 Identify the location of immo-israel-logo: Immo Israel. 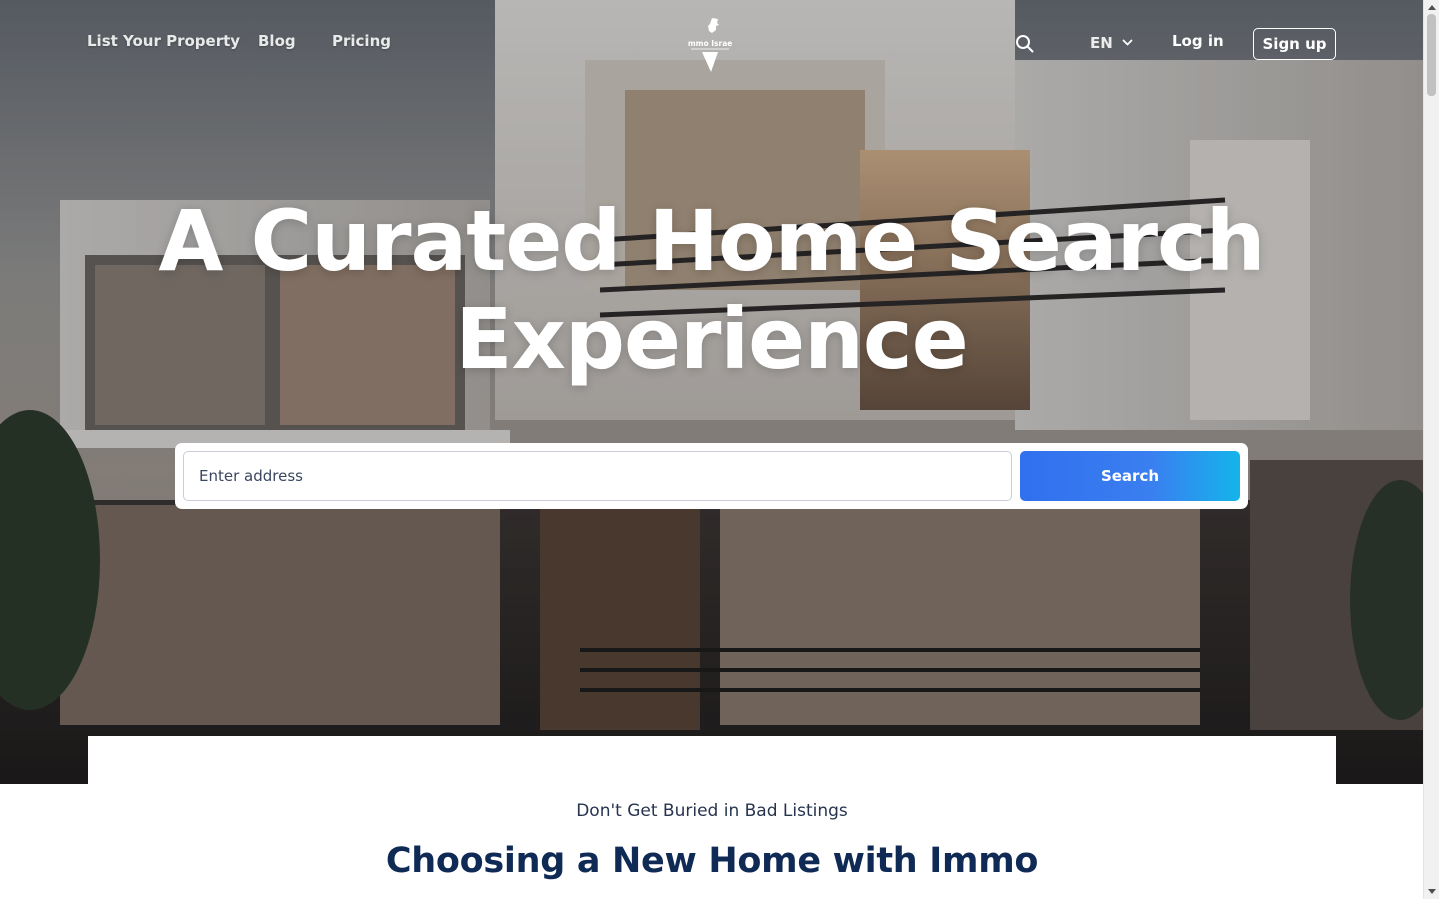
(710, 44).